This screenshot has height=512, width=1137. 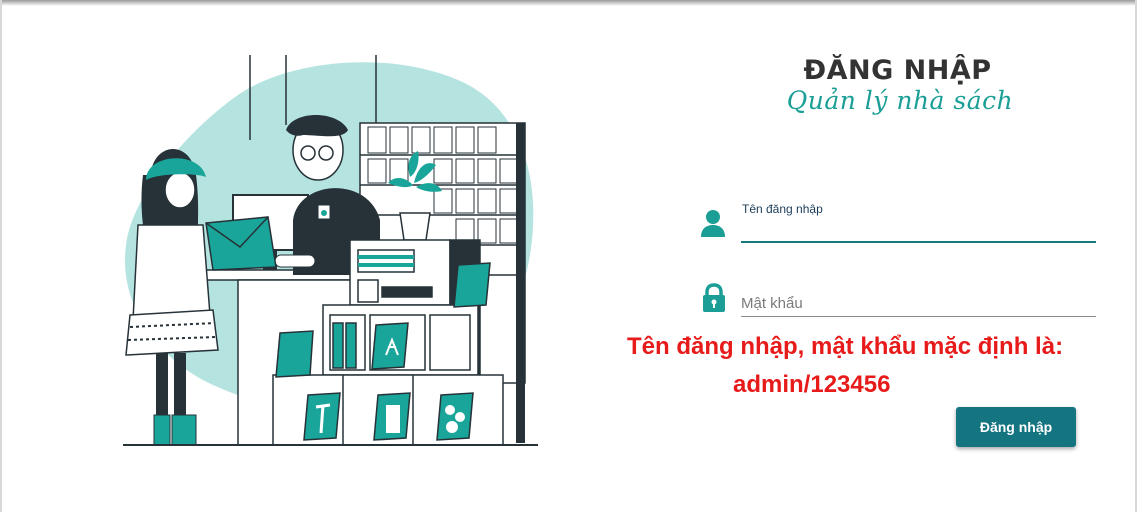 I want to click on page-subtitle: Quản lý nhà sách, so click(x=900, y=100).